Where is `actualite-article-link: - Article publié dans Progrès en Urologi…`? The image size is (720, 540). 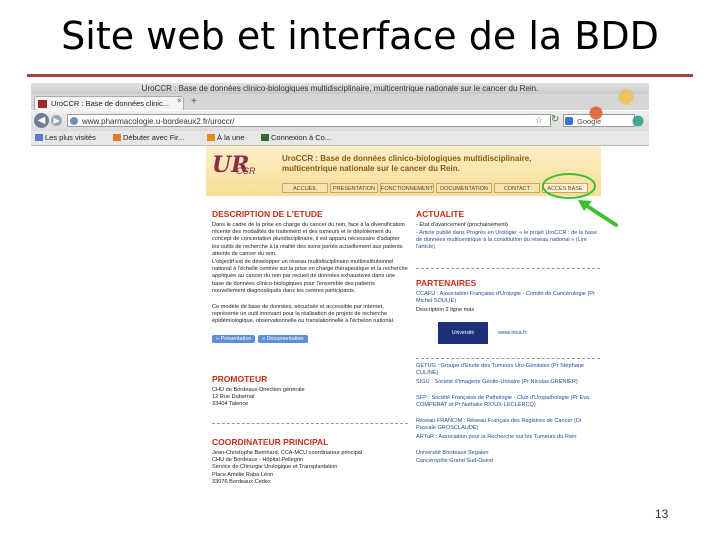 actualite-article-link: - Article publié dans Progrès en Urologi… is located at coordinates (508, 244).